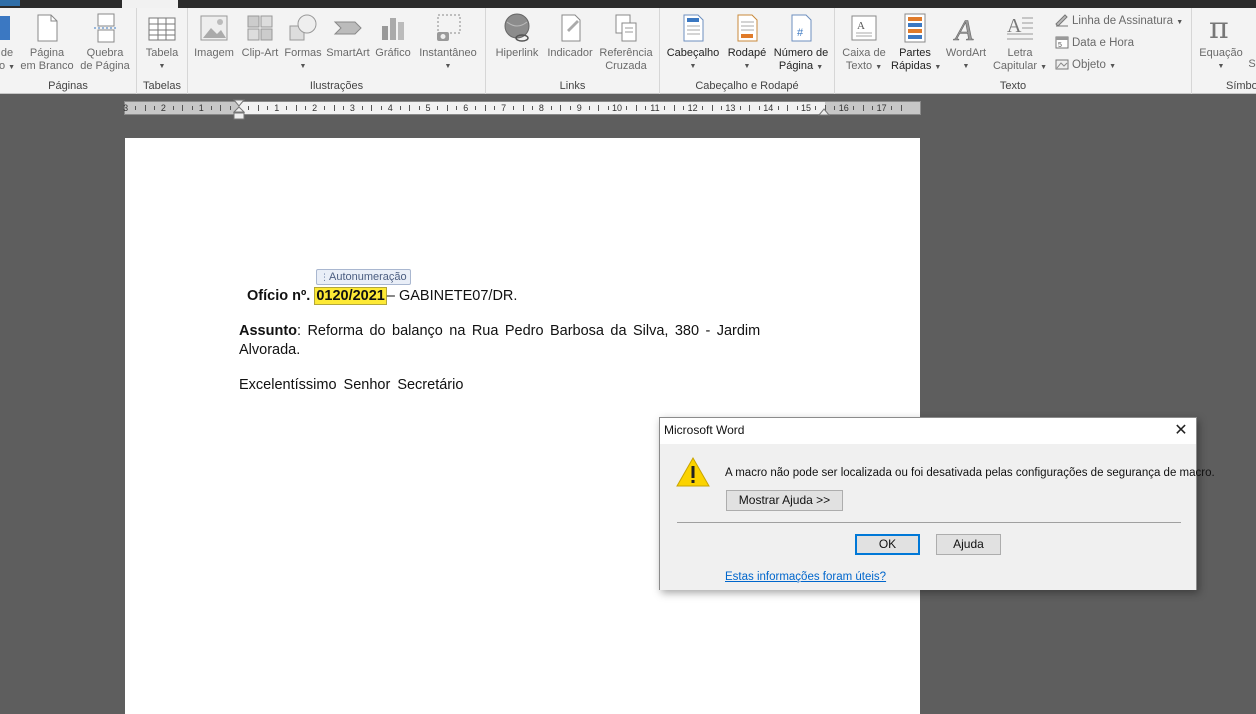 This screenshot has width=1256, height=714. I want to click on footer-button: Rodapé ▼, so click(747, 42).